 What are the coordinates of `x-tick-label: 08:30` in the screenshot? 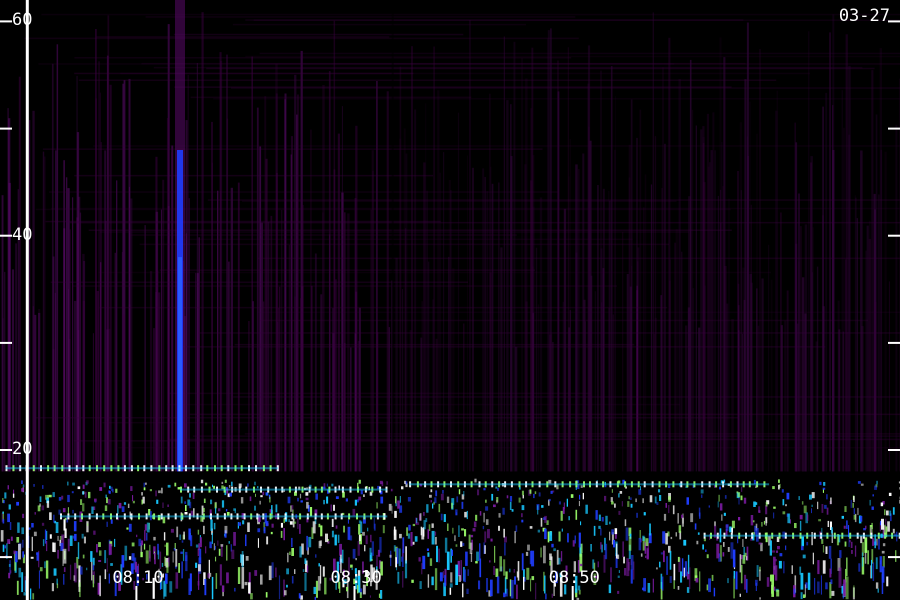 It's located at (356, 578).